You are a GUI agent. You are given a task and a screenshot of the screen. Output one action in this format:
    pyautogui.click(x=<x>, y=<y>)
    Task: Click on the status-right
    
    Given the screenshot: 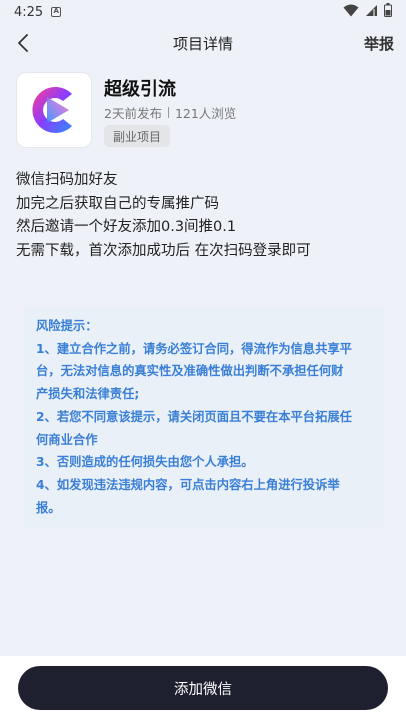 What is the action you would take?
    pyautogui.click(x=367, y=12)
    